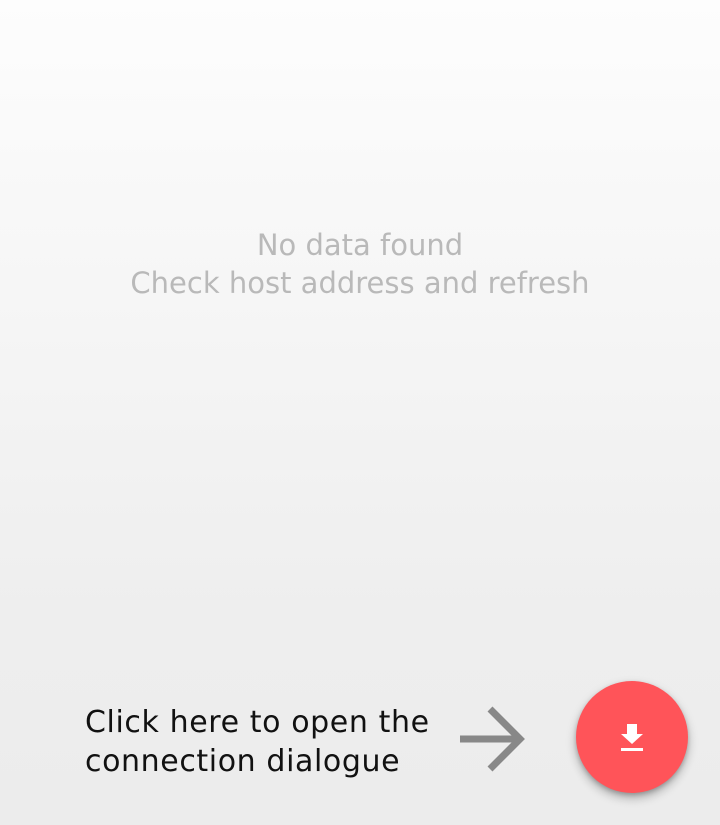 Image resolution: width=720 pixels, height=825 pixels. I want to click on download-icon, so click(632, 737).